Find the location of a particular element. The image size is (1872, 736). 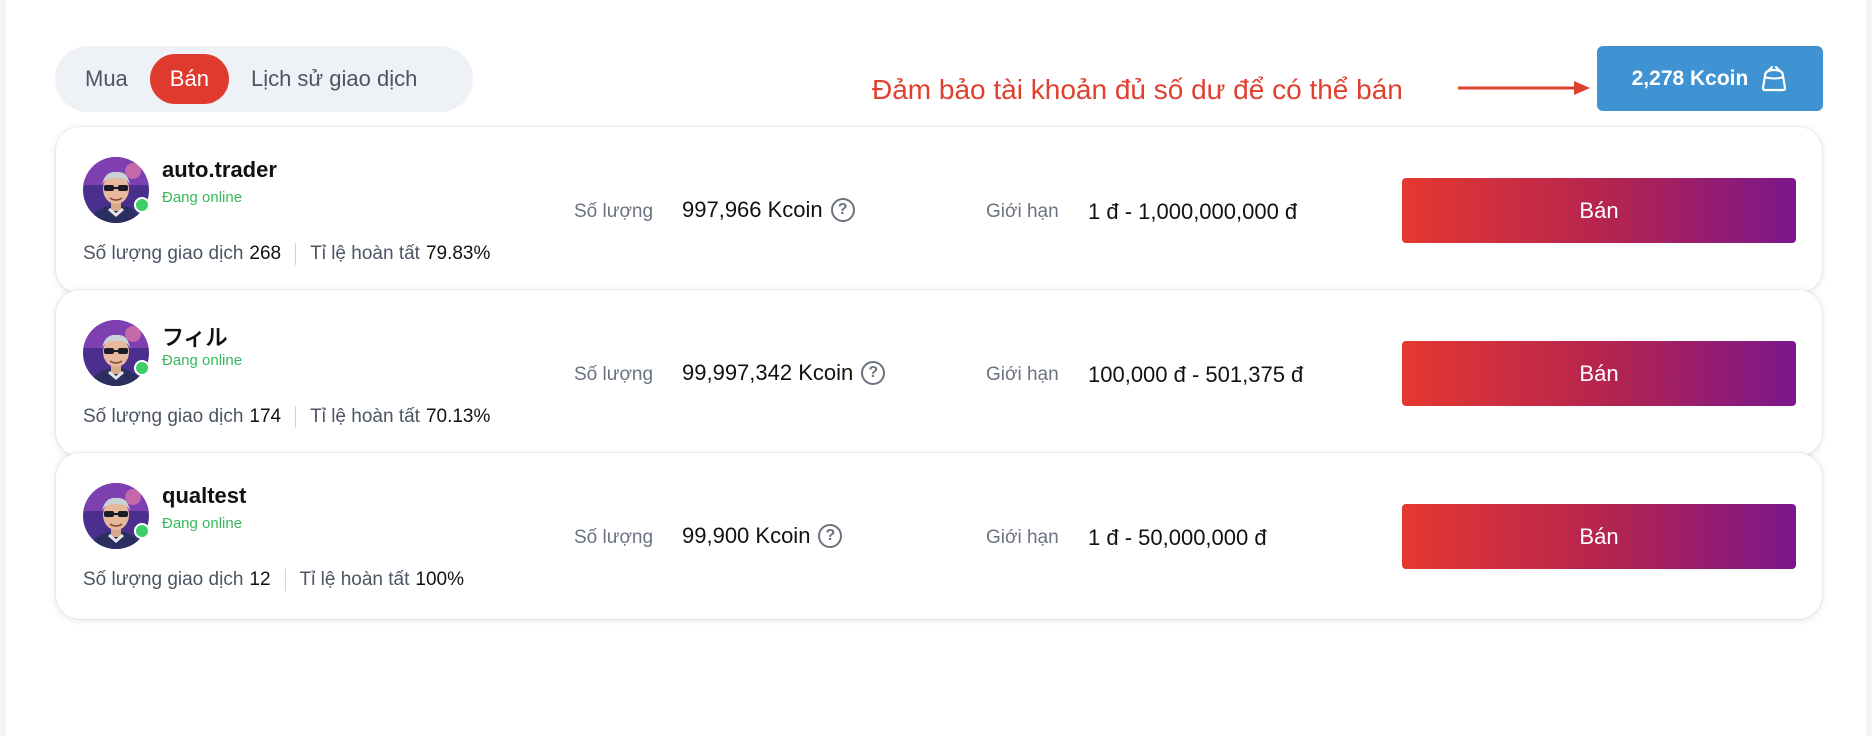

seller-username: auto.trader is located at coordinates (219, 170).